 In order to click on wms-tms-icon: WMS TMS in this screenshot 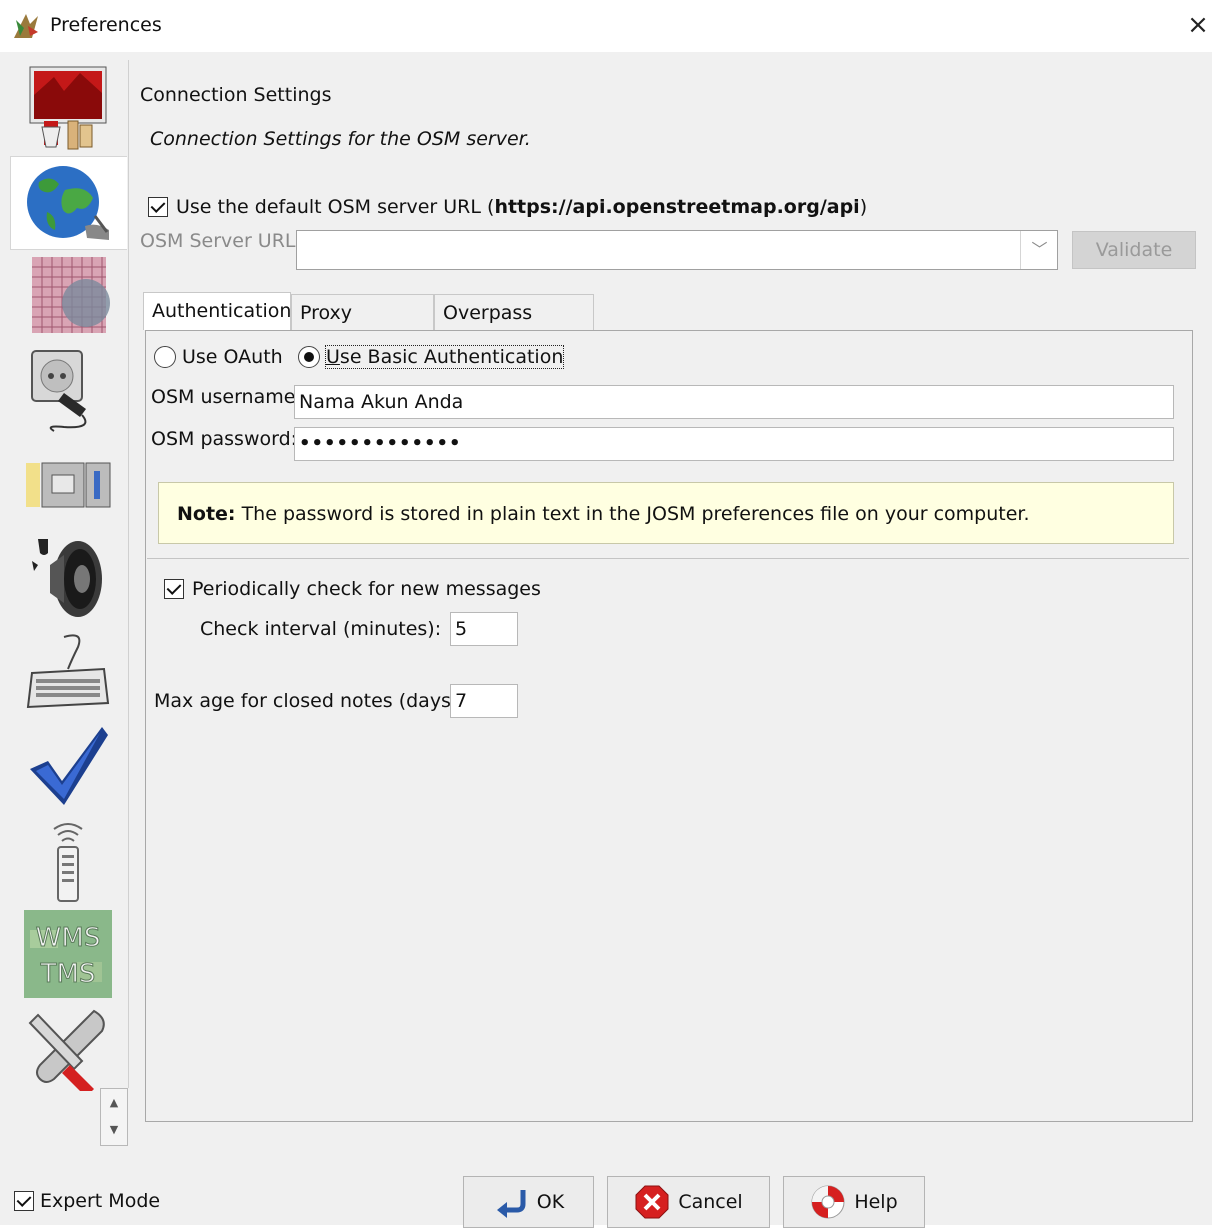, I will do `click(68, 954)`.